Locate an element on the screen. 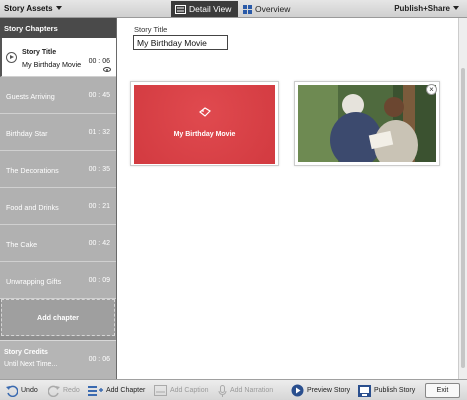 The height and width of the screenshot is (400, 467). detail-view-icon is located at coordinates (180, 9).